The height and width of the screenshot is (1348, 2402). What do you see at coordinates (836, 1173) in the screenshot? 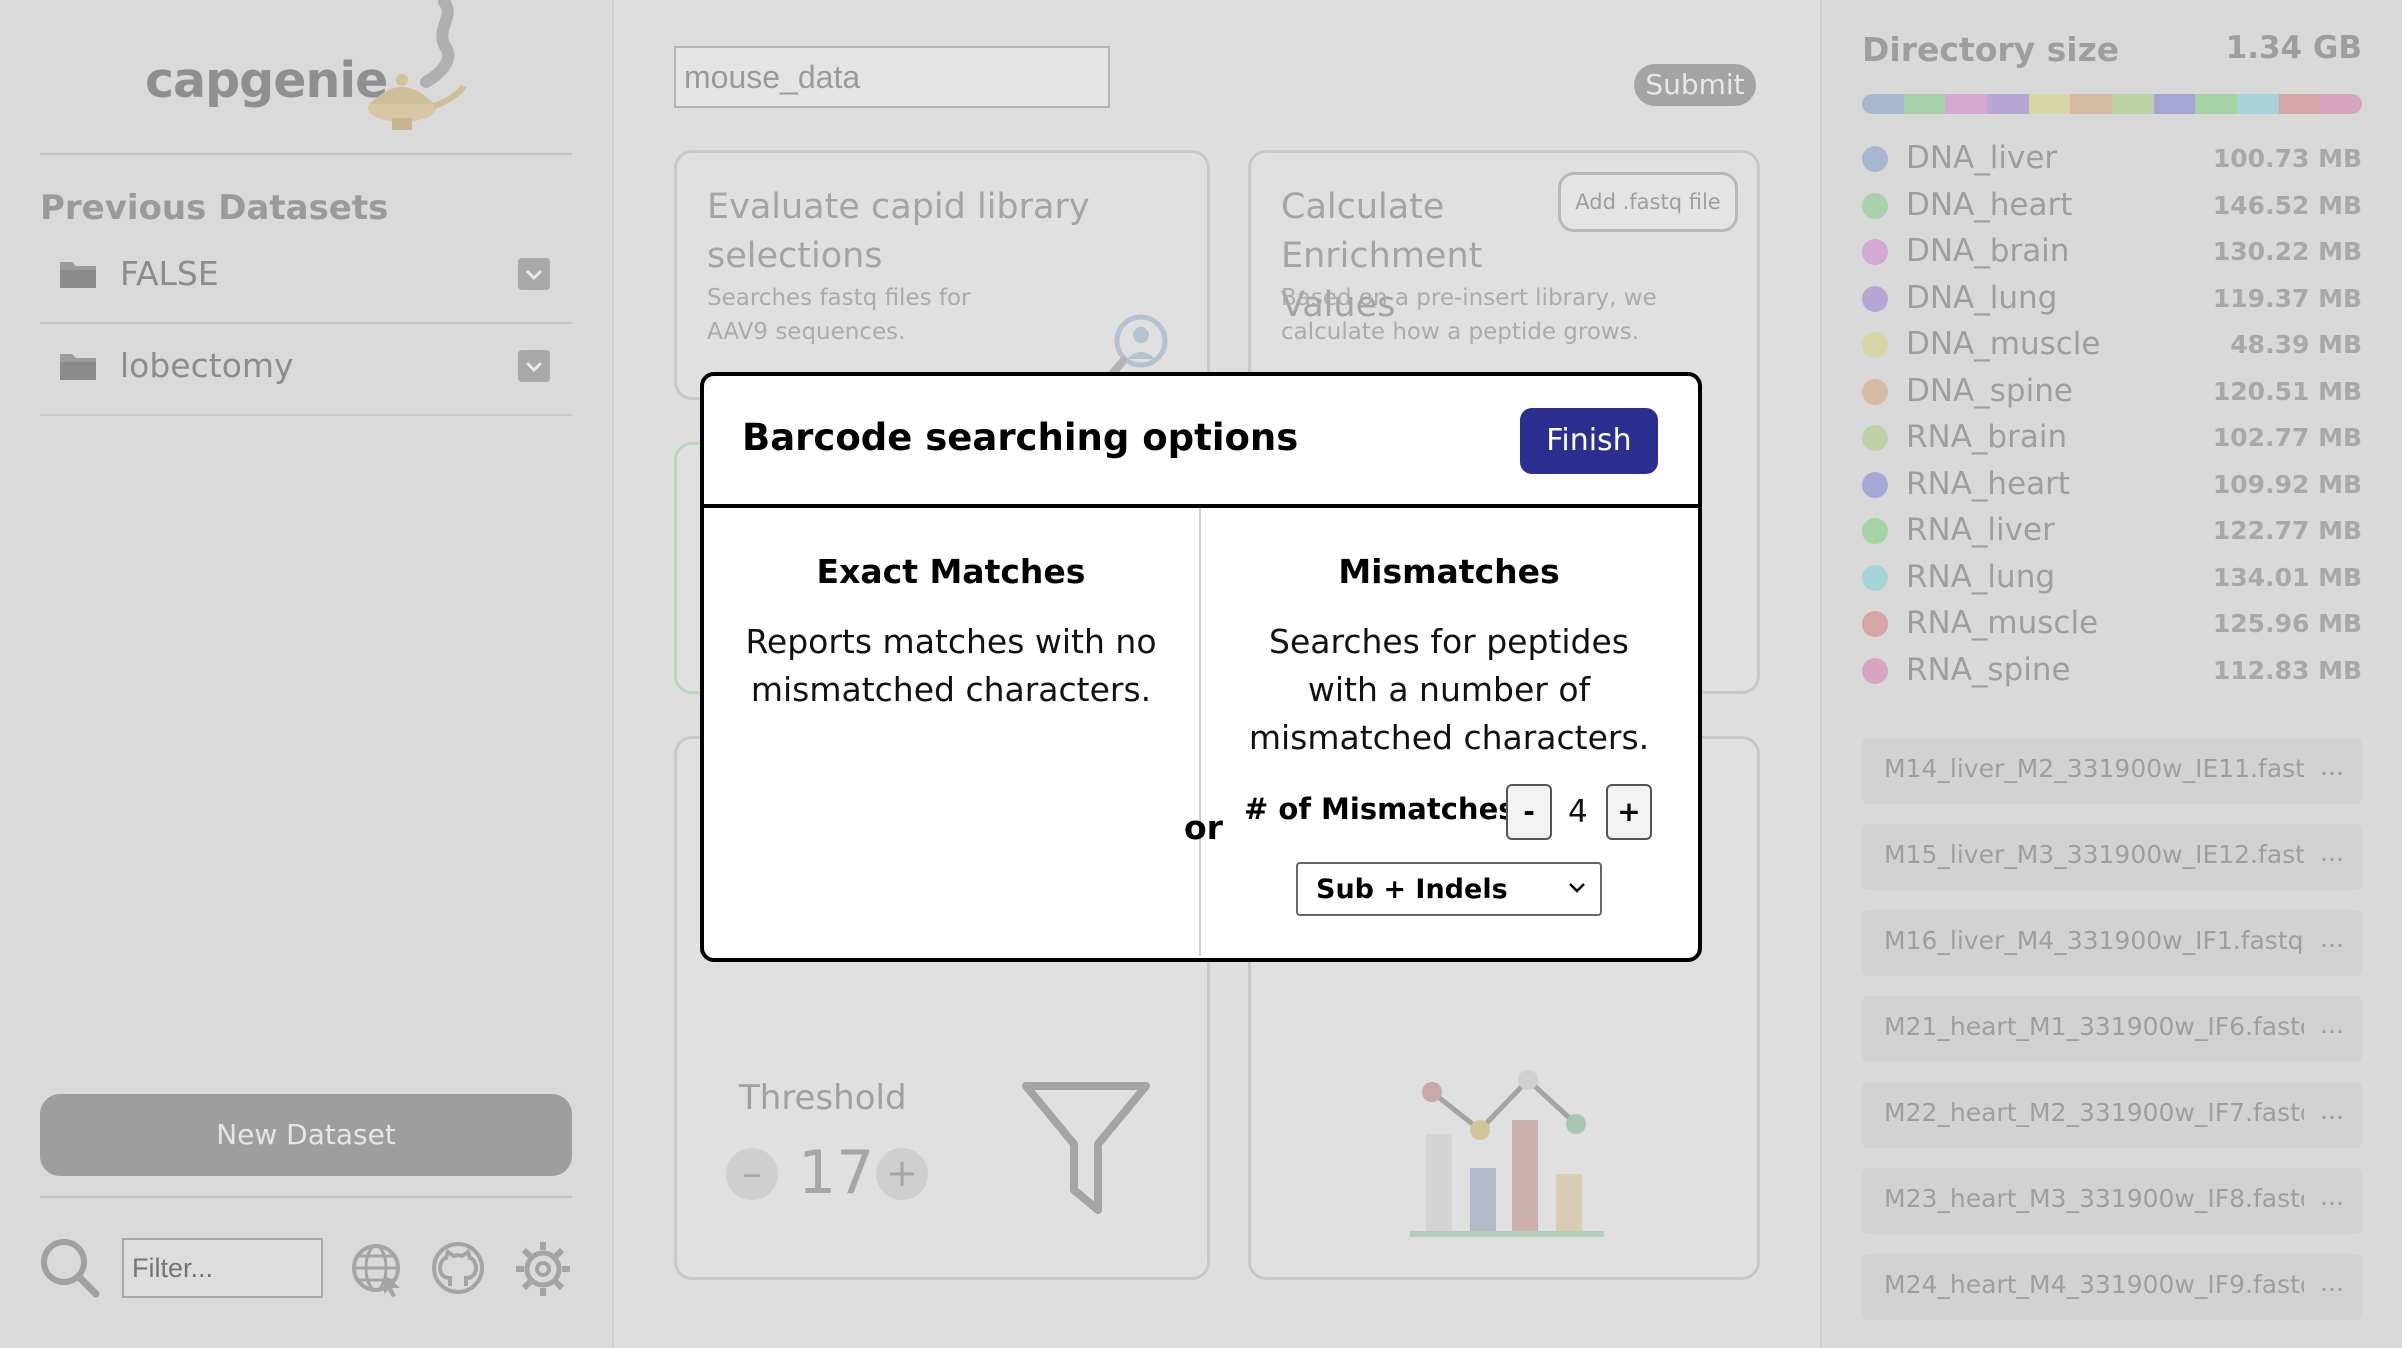
I see `threshold-value: 17` at bounding box center [836, 1173].